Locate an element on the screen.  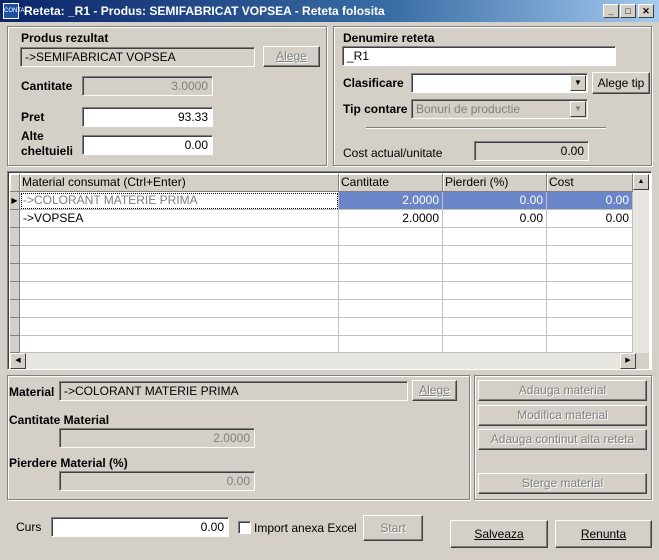
pret-input: 93.33 is located at coordinates (147, 117).